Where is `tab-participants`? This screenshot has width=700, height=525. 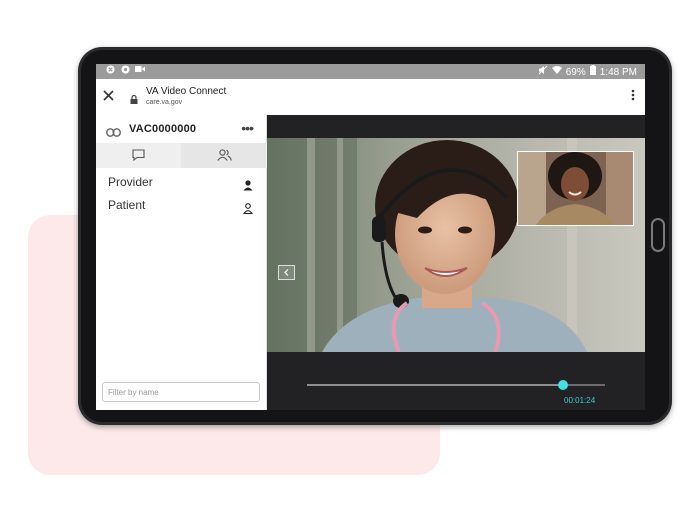 tab-participants is located at coordinates (223, 155).